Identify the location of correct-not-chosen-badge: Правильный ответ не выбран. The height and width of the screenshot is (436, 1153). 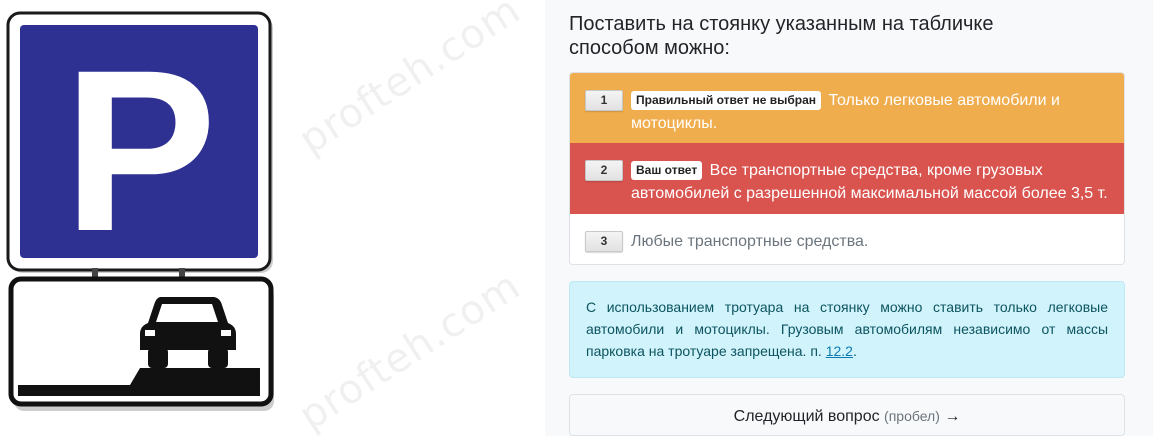
(726, 100).